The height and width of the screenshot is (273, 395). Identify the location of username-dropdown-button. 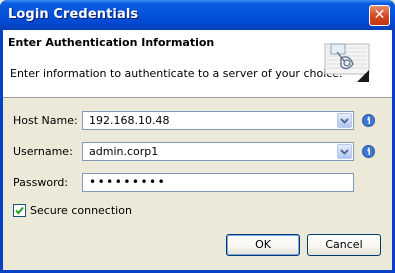
(344, 151).